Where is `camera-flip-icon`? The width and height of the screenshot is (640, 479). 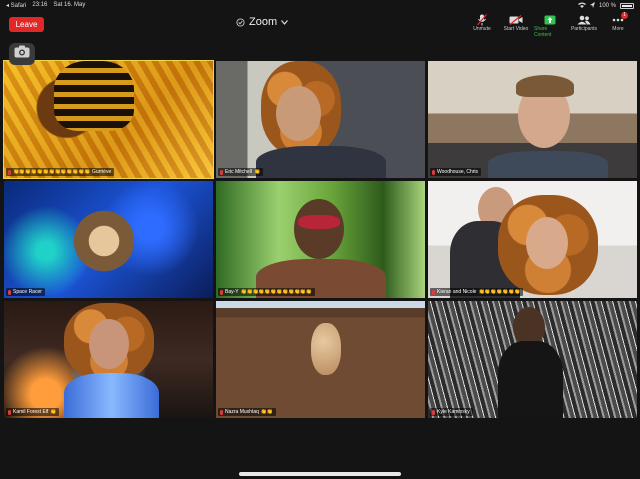 camera-flip-icon is located at coordinates (22, 54).